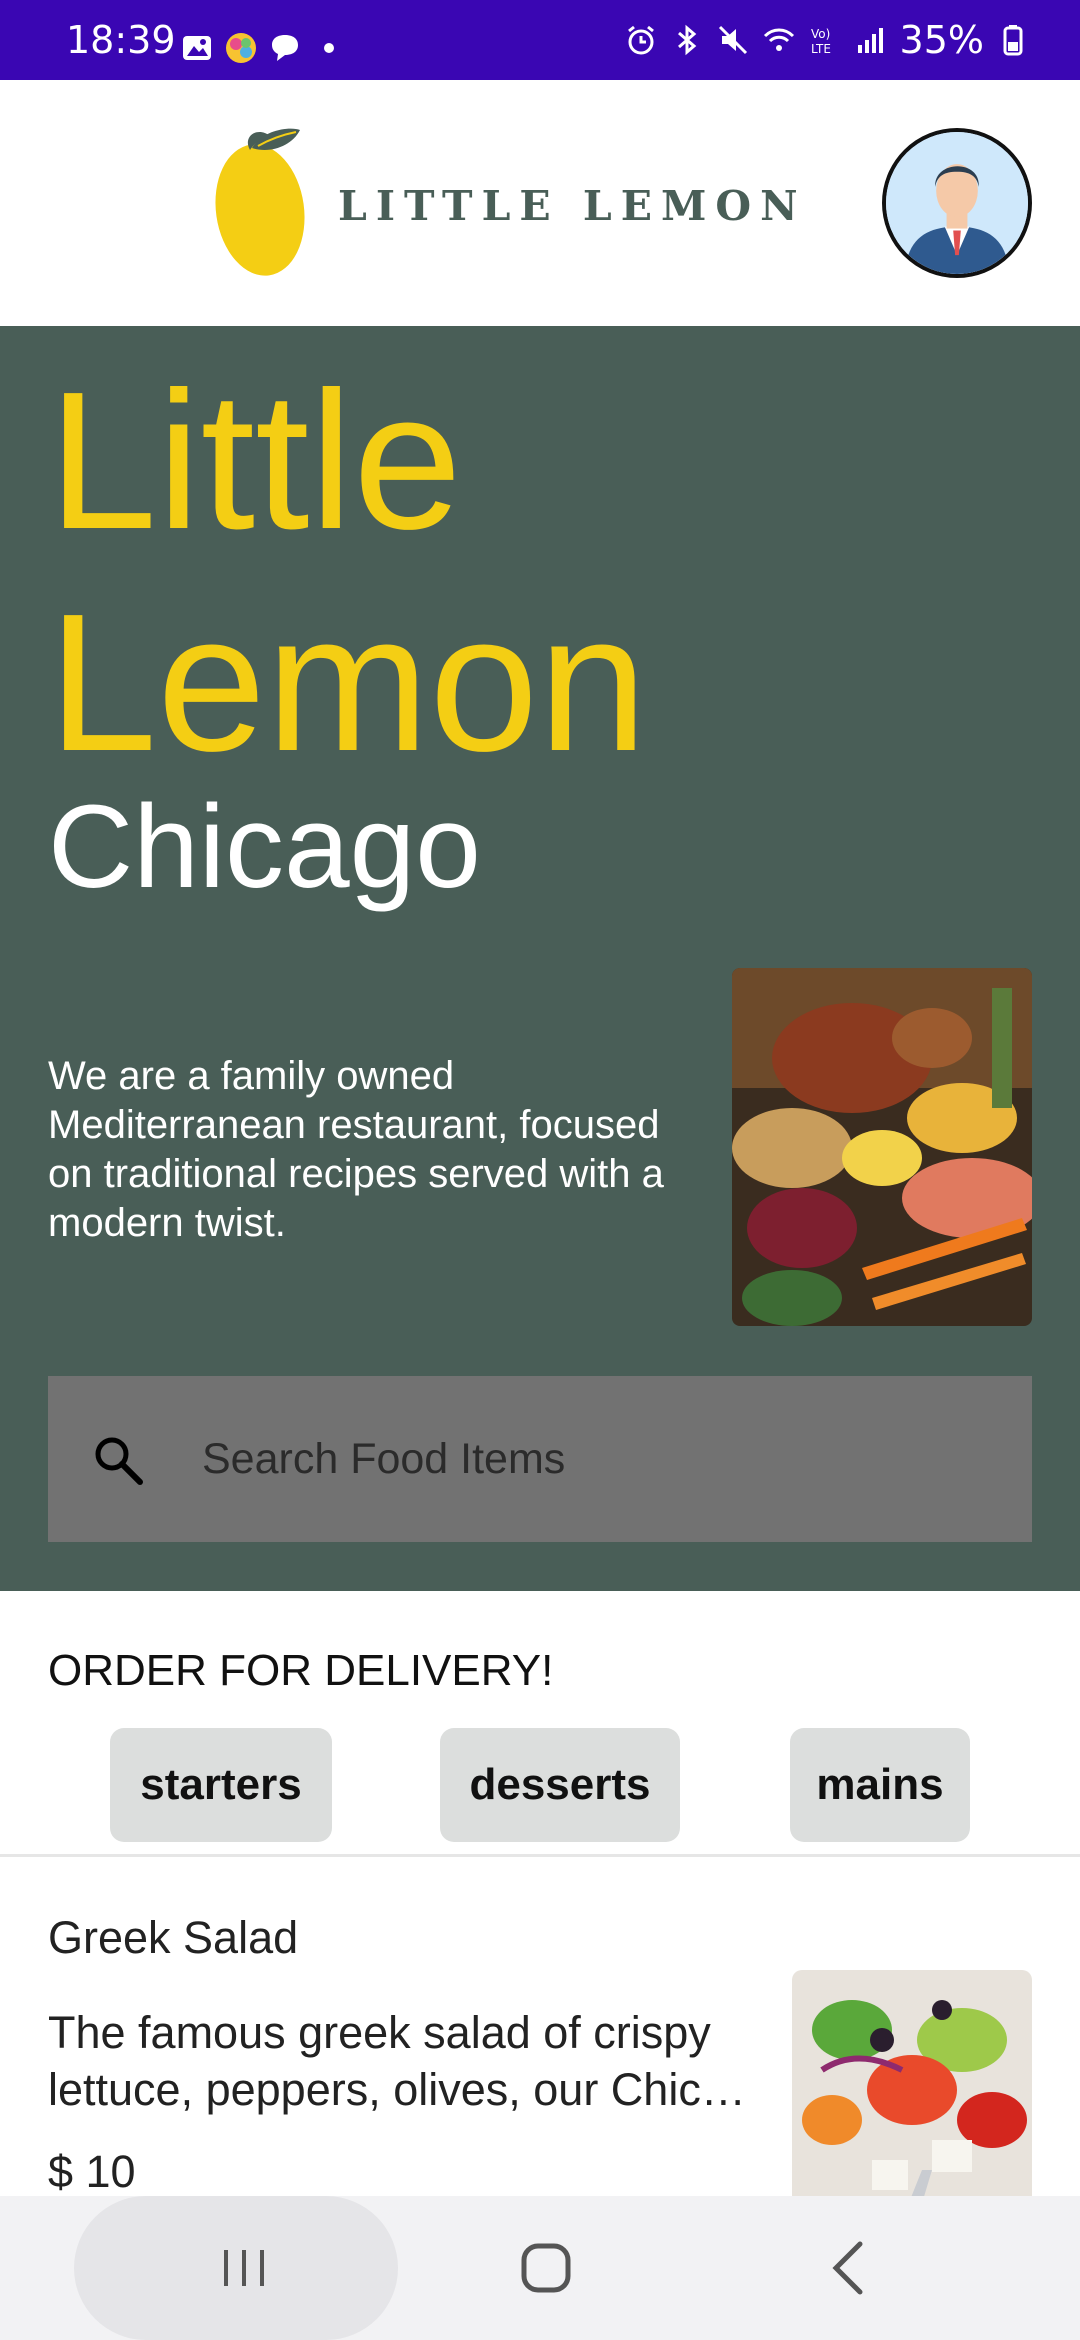  I want to click on hero-title: Little Lemon, so click(347, 572).